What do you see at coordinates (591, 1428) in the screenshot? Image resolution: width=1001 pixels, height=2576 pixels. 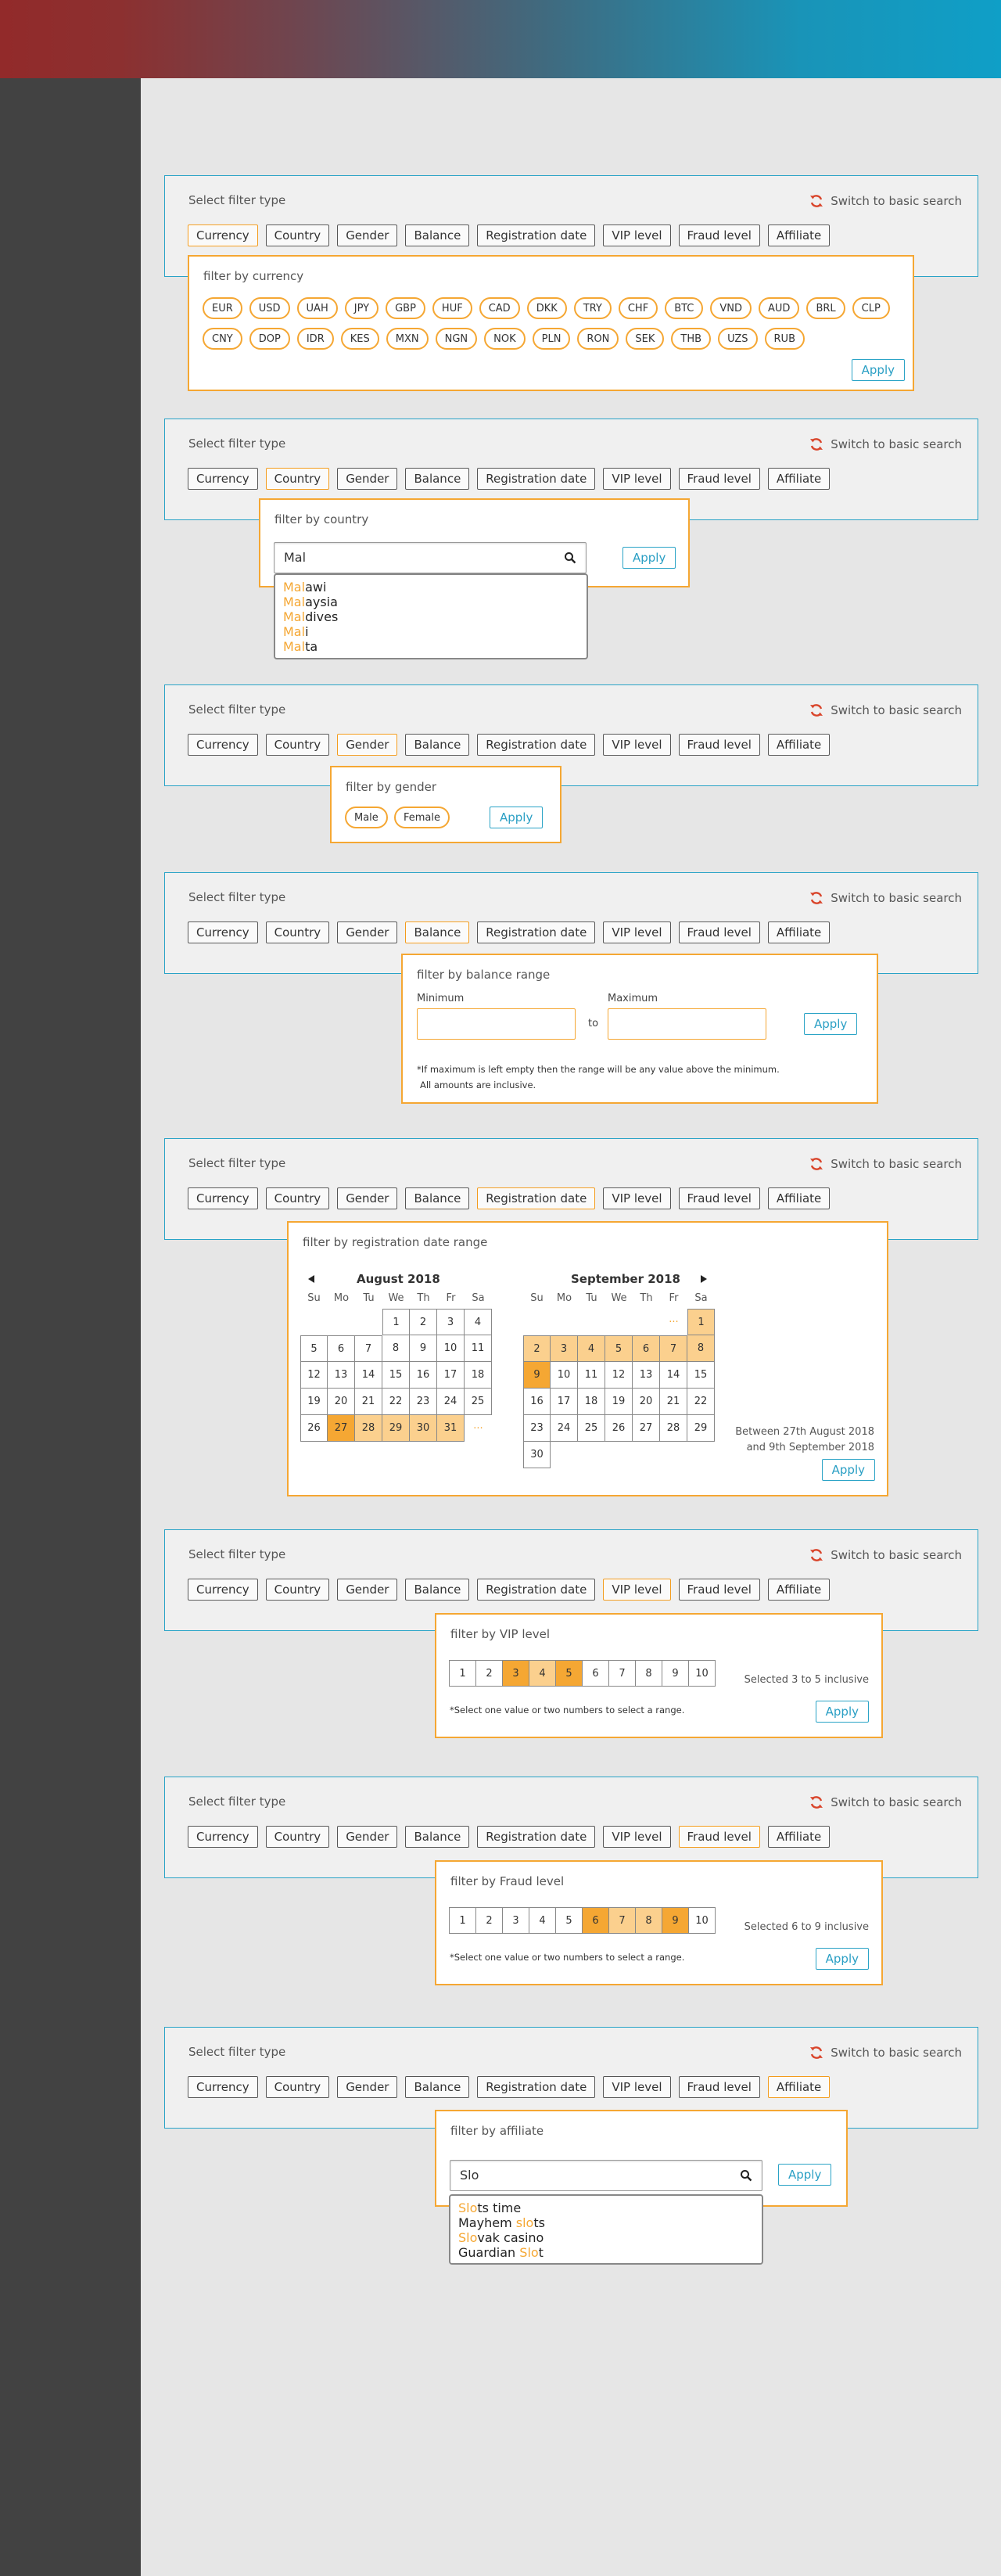 I see `calendar-day: 25` at bounding box center [591, 1428].